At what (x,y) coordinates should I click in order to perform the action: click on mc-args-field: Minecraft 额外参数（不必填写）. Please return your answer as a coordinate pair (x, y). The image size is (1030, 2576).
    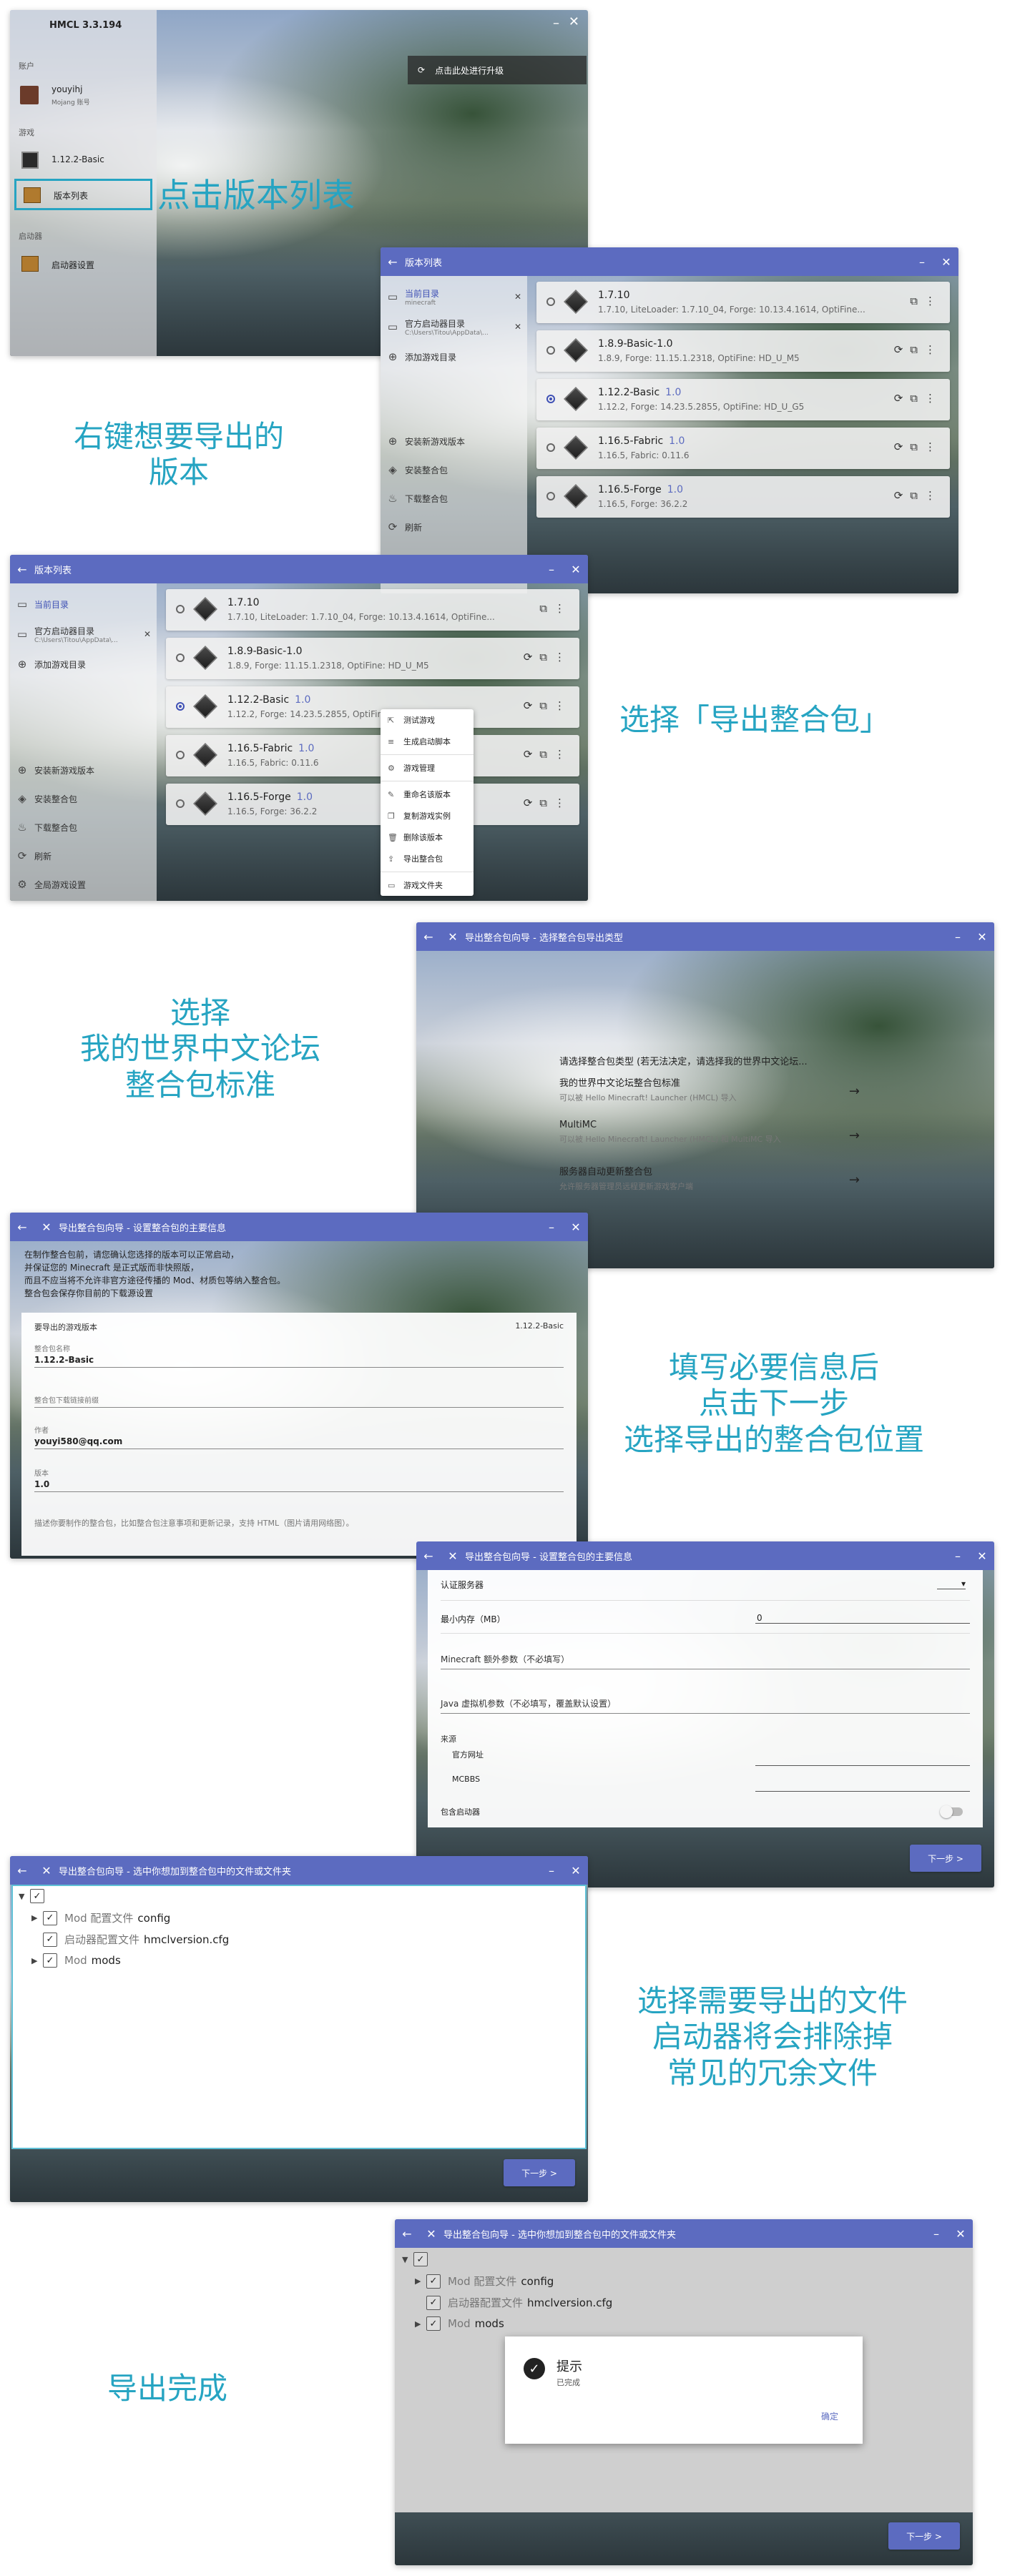
    Looking at the image, I should click on (706, 1661).